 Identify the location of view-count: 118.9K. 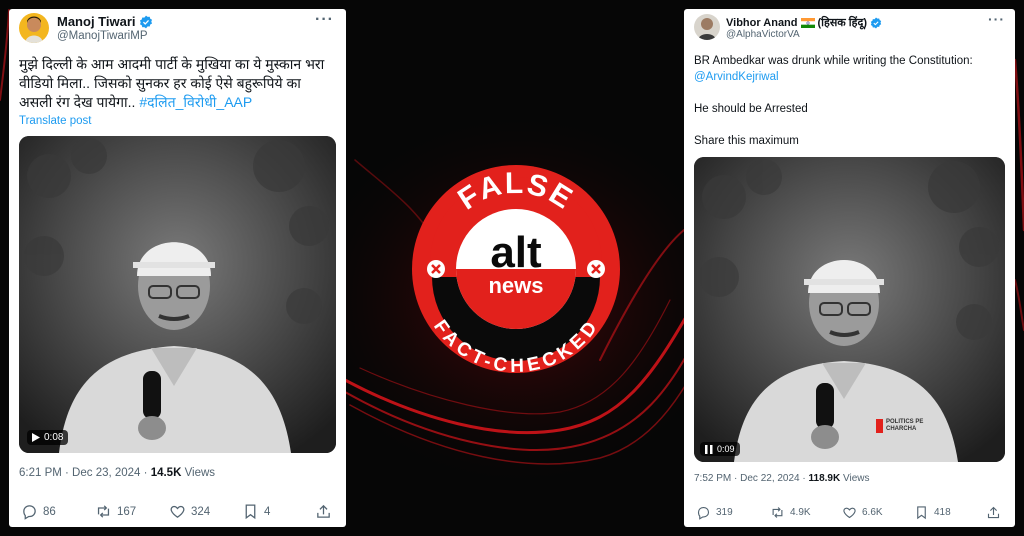
(824, 478).